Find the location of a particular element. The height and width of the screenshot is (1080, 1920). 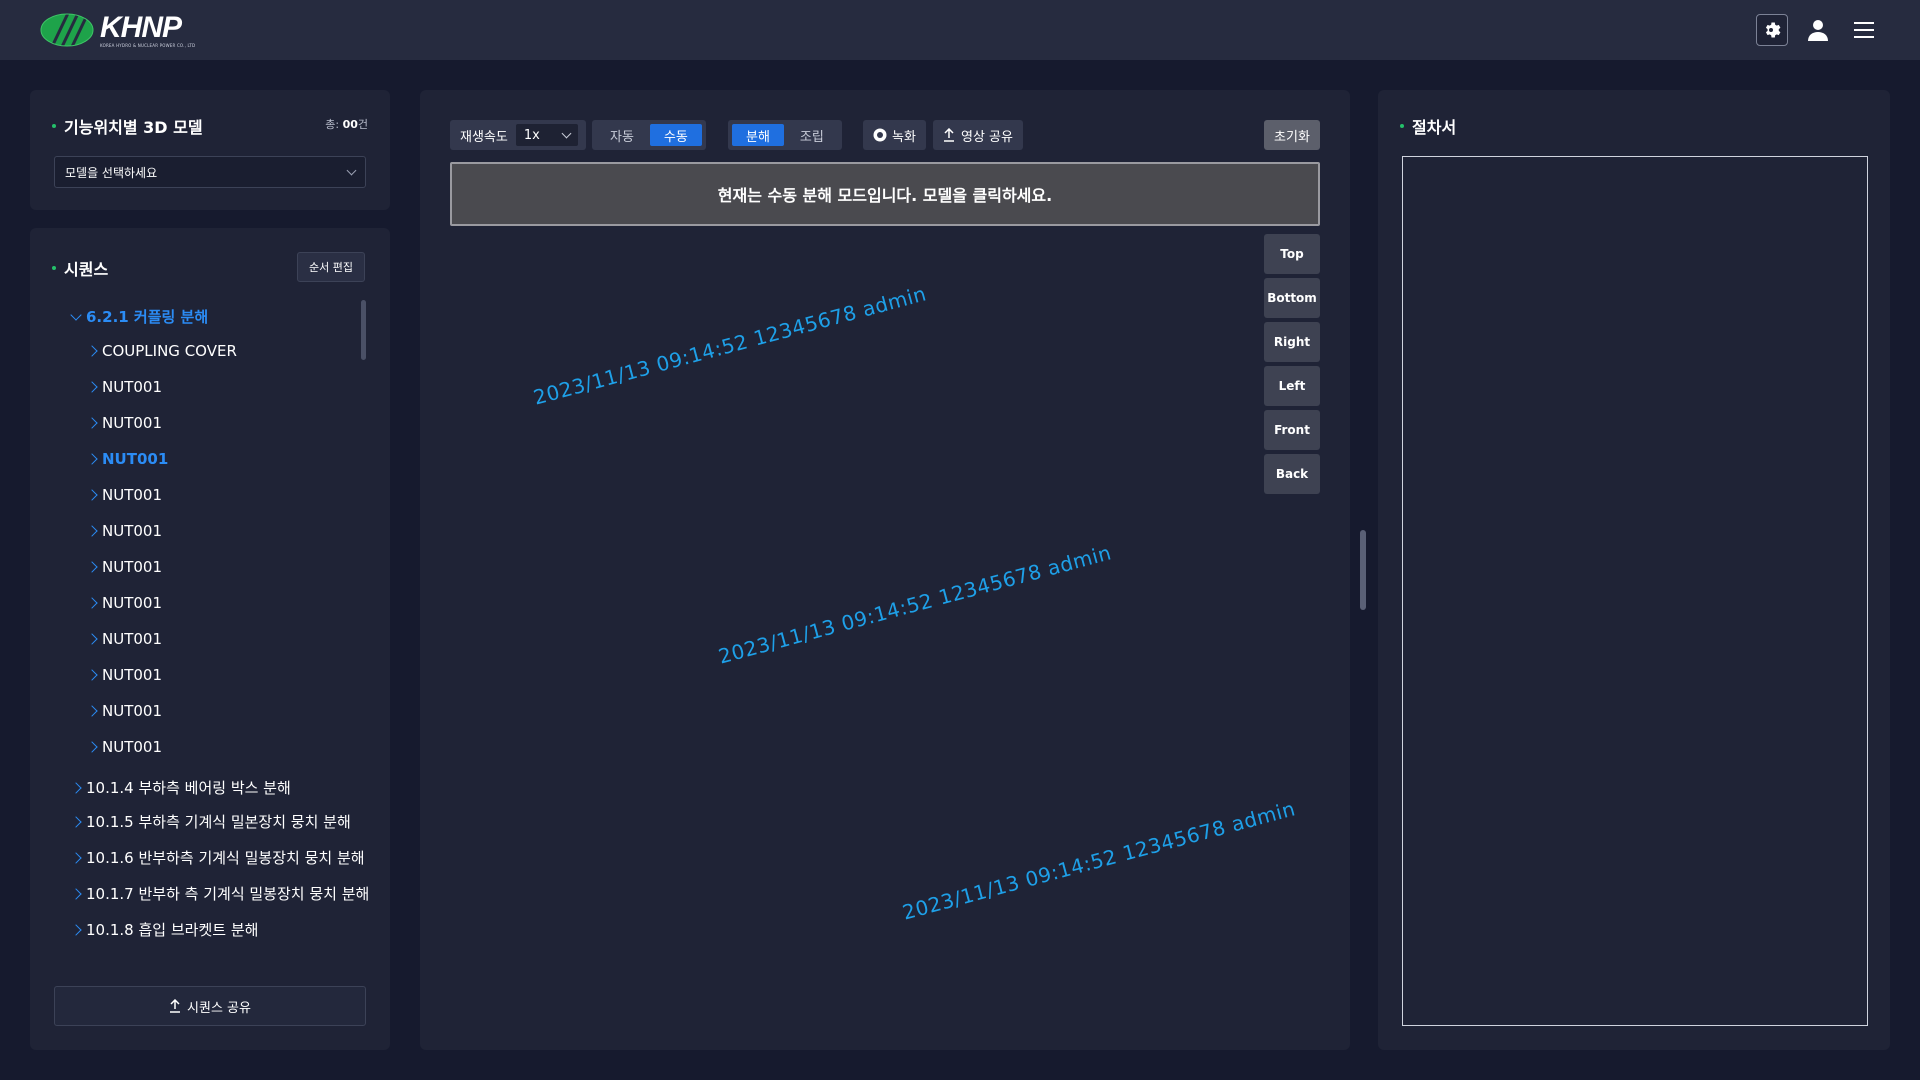

view-top-button: Top is located at coordinates (1292, 254).